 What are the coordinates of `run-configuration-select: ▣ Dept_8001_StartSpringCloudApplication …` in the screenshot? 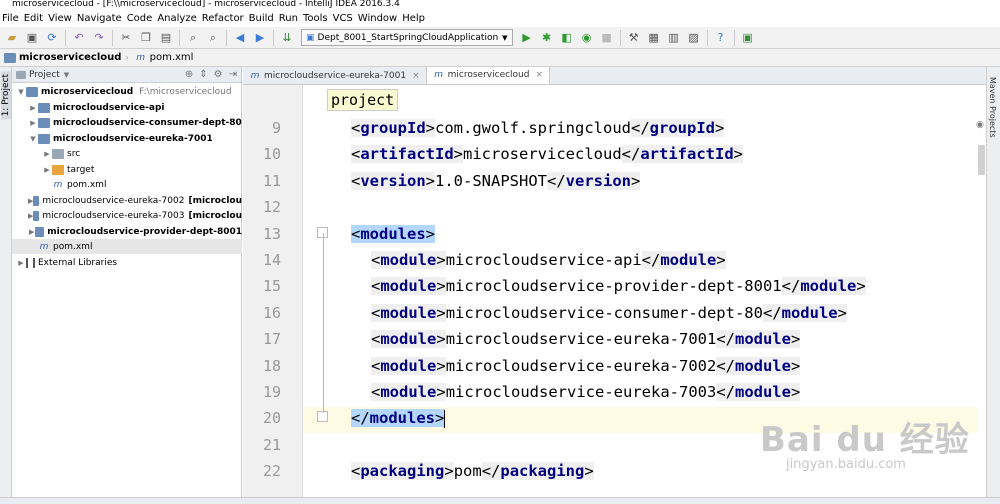 It's located at (407, 37).